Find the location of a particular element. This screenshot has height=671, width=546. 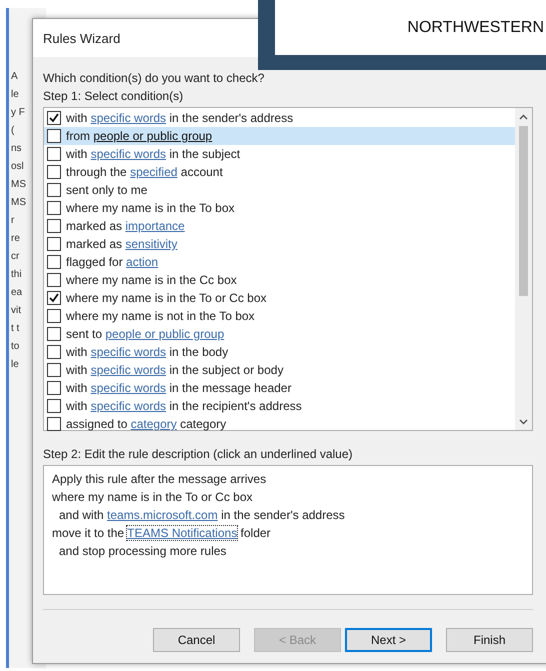

link: specified is located at coordinates (154, 172).